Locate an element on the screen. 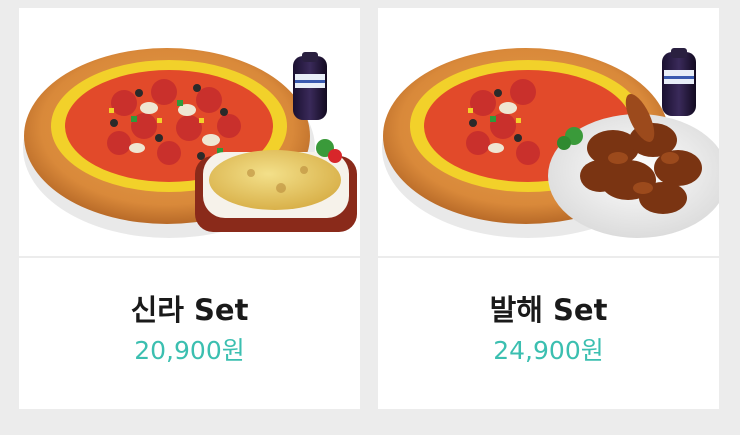 The image size is (740, 435). menu-item-price: 24,900원 is located at coordinates (548, 350).